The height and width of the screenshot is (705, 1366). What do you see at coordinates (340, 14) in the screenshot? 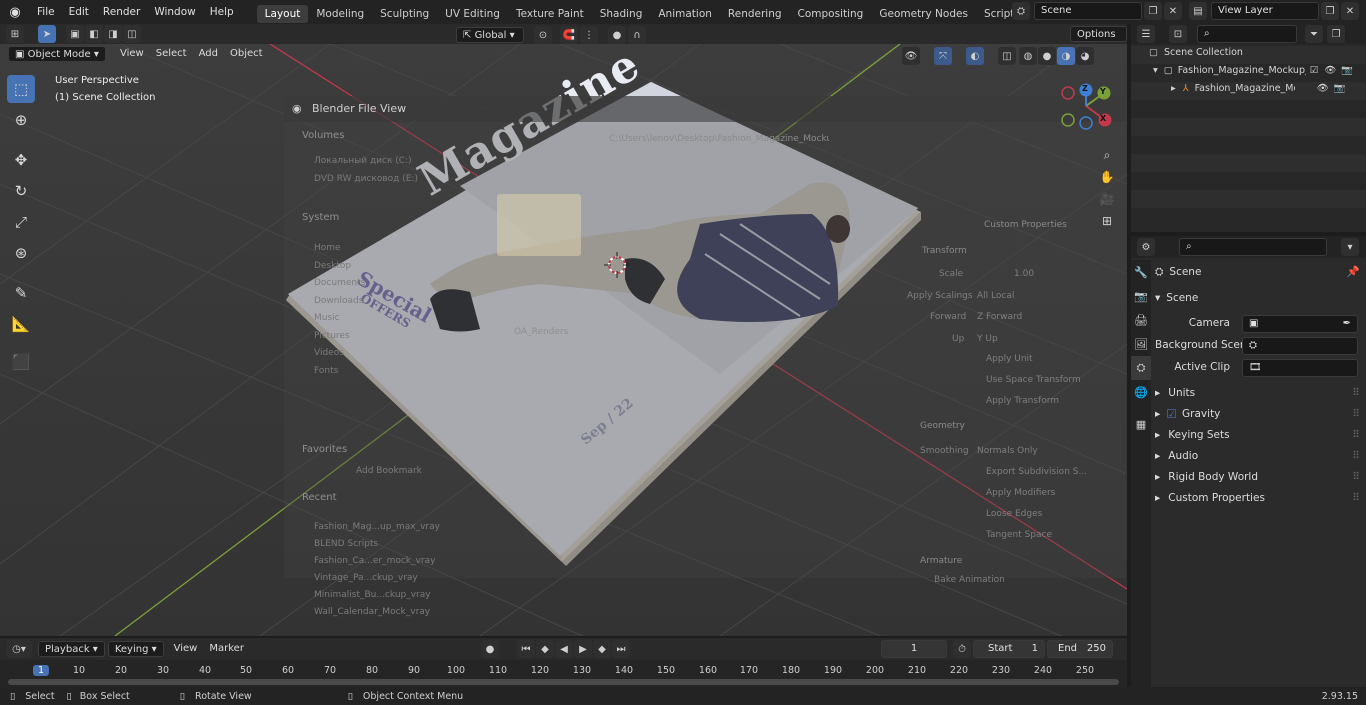
I see `tab-modeling: Modeling` at bounding box center [340, 14].